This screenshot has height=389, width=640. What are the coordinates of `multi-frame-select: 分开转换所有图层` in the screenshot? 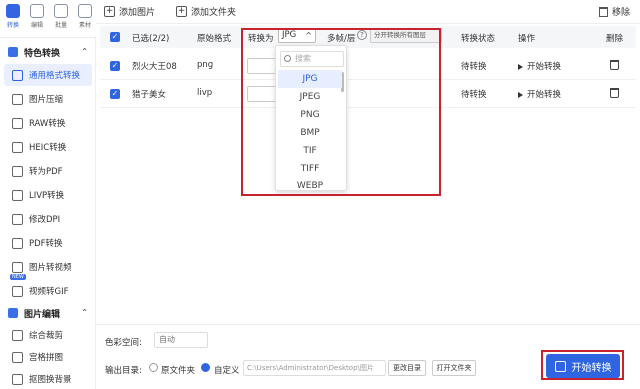 It's located at (406, 35).